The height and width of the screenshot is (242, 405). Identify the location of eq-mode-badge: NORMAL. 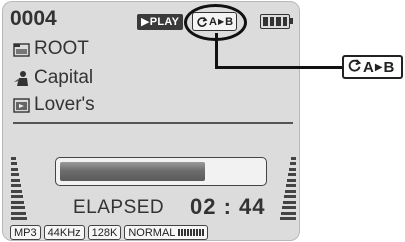
(166, 232).